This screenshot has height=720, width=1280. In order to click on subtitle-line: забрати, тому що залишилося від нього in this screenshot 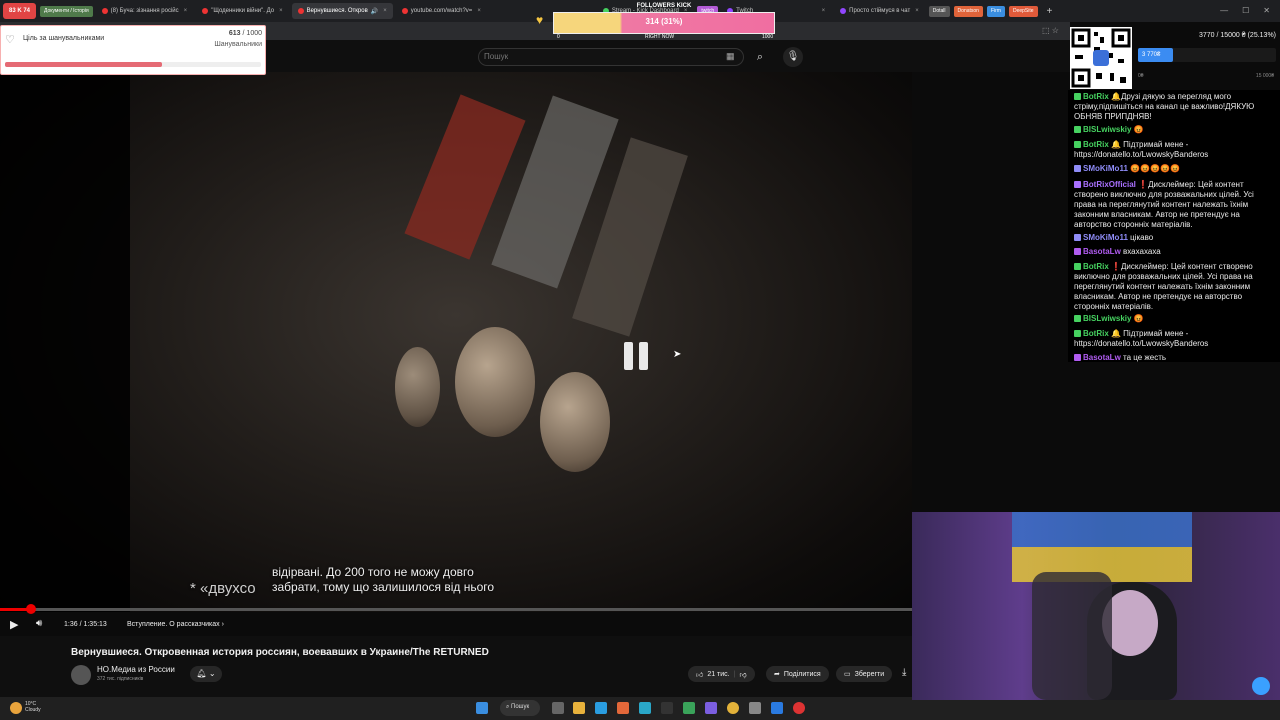, I will do `click(383, 587)`.